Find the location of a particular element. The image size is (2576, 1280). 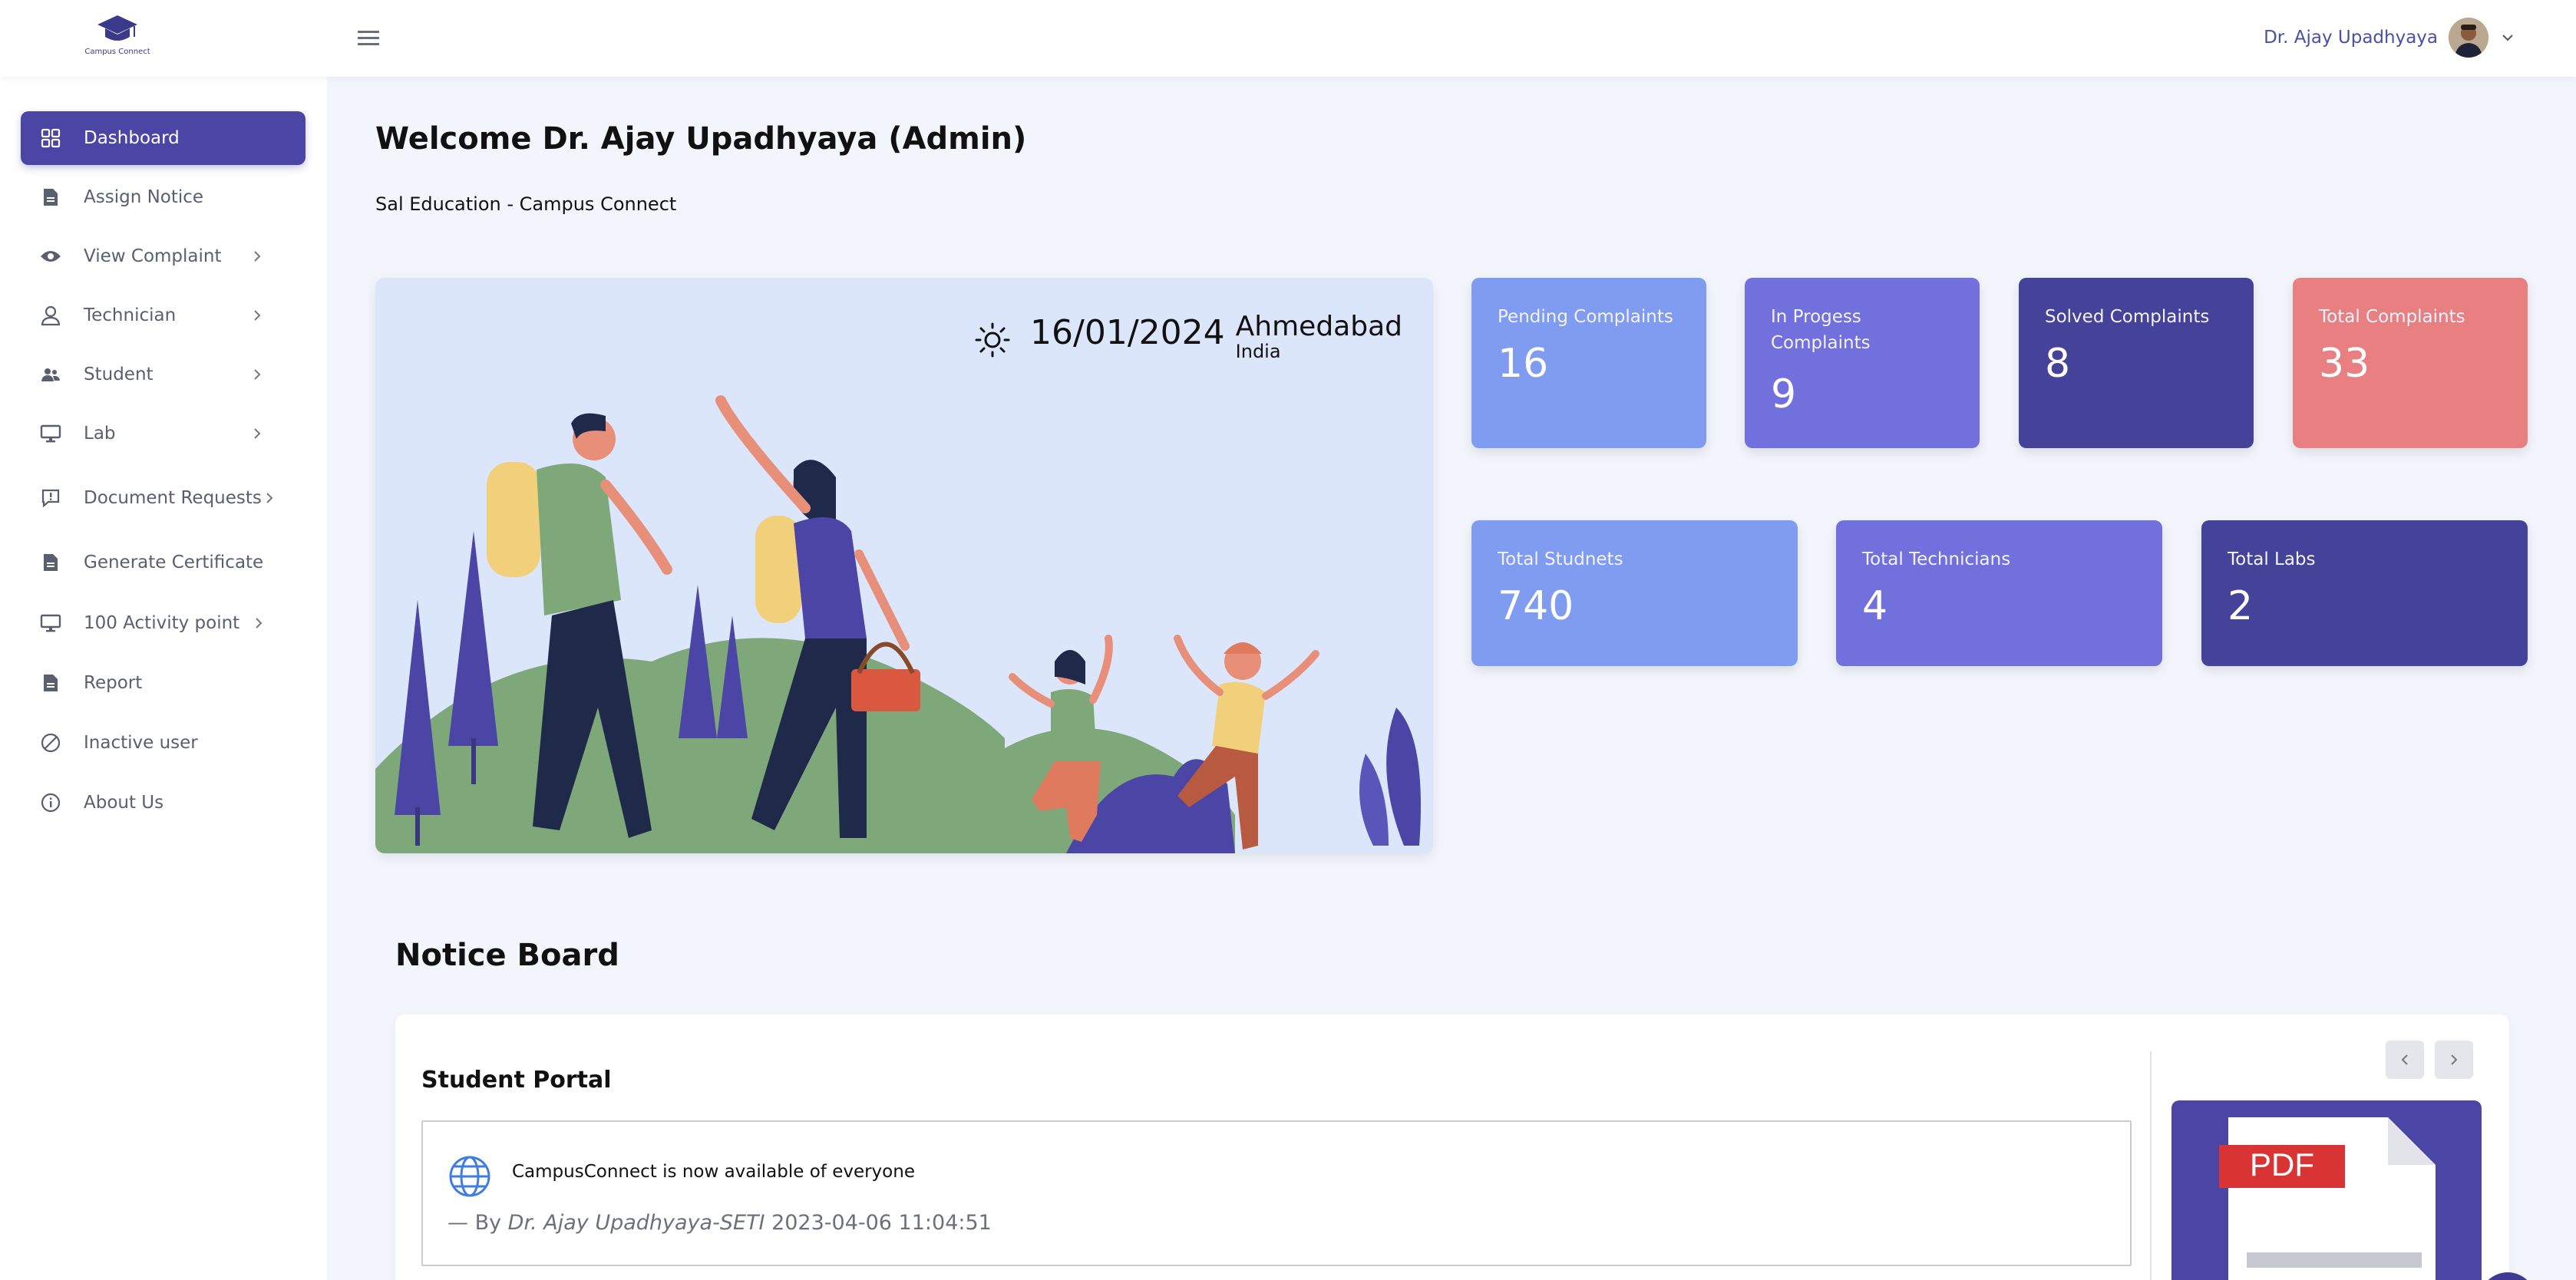

stat-card-solved-complaints: Solved Complaints 8 is located at coordinates (2136, 363).